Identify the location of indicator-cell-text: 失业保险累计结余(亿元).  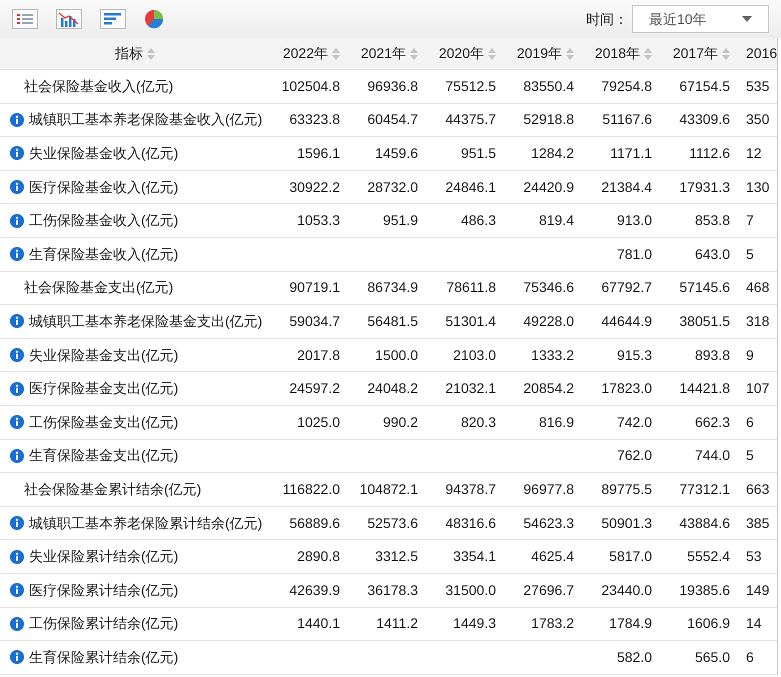
(103, 556).